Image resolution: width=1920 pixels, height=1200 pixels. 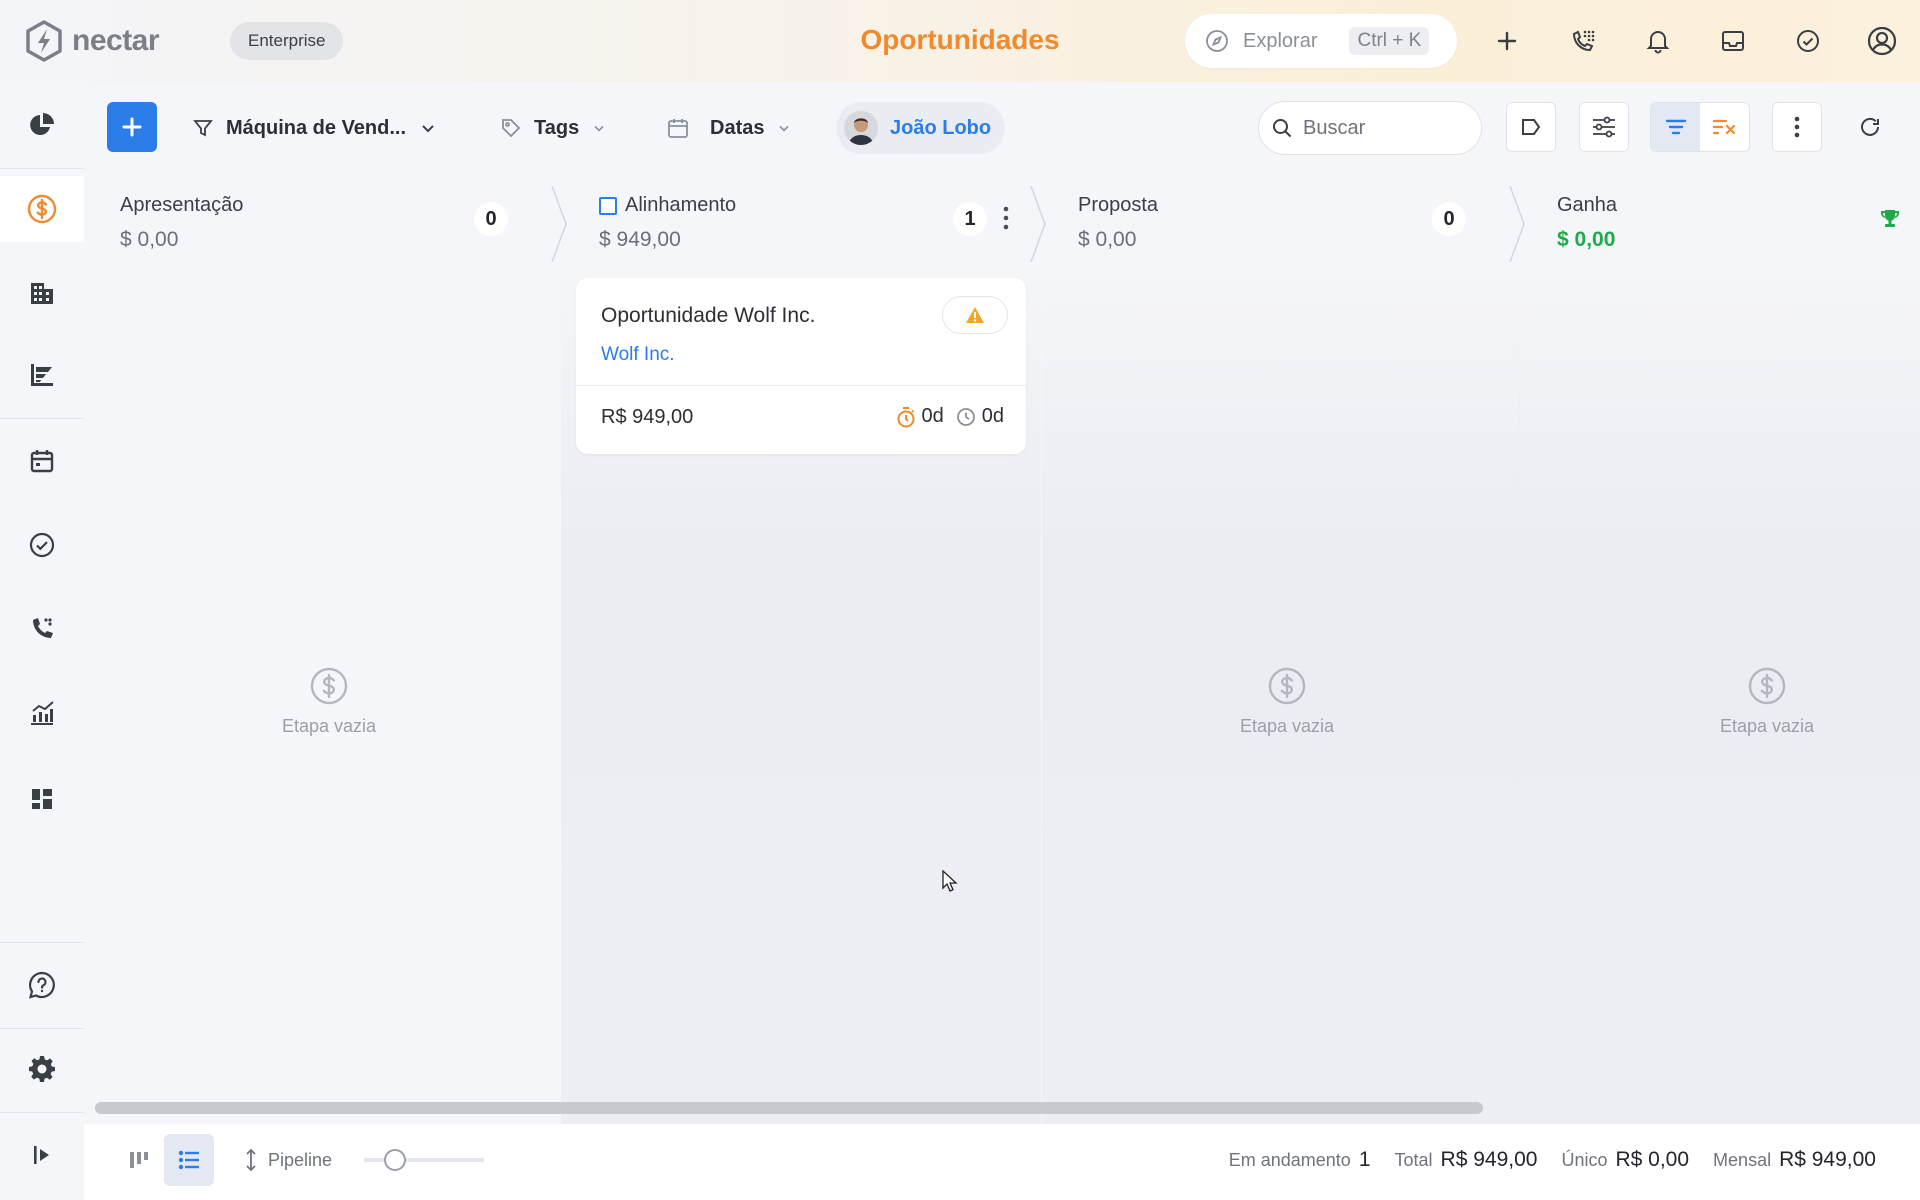 I want to click on pie-chart-icon, so click(x=42, y=124).